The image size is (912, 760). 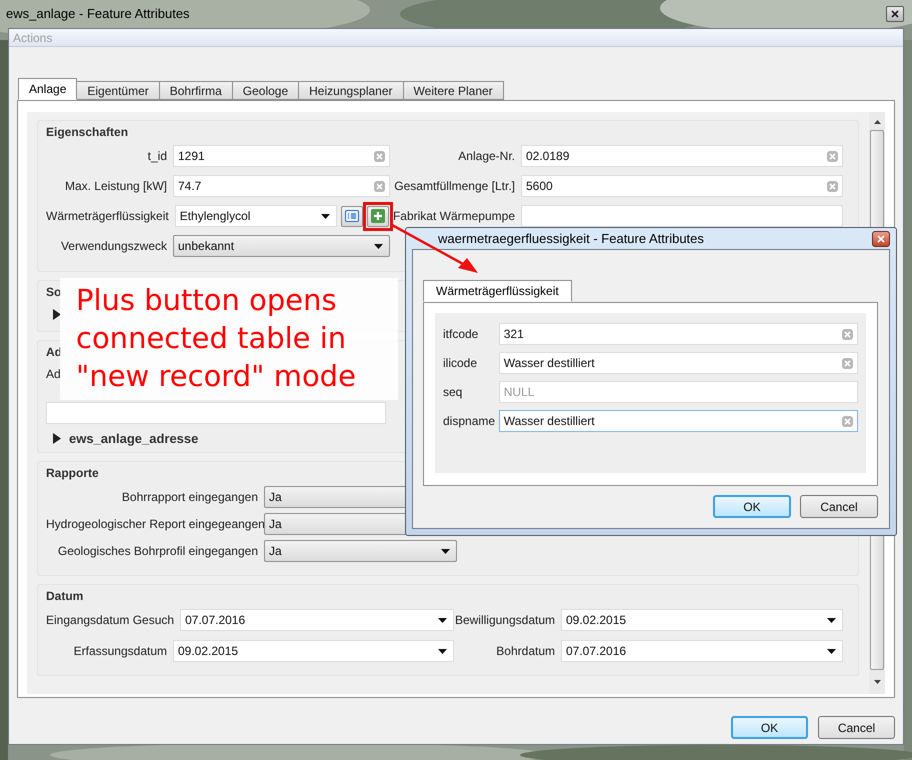 What do you see at coordinates (157, 551) in the screenshot?
I see `field-label: Geologisches Bohrprofil eingegangen` at bounding box center [157, 551].